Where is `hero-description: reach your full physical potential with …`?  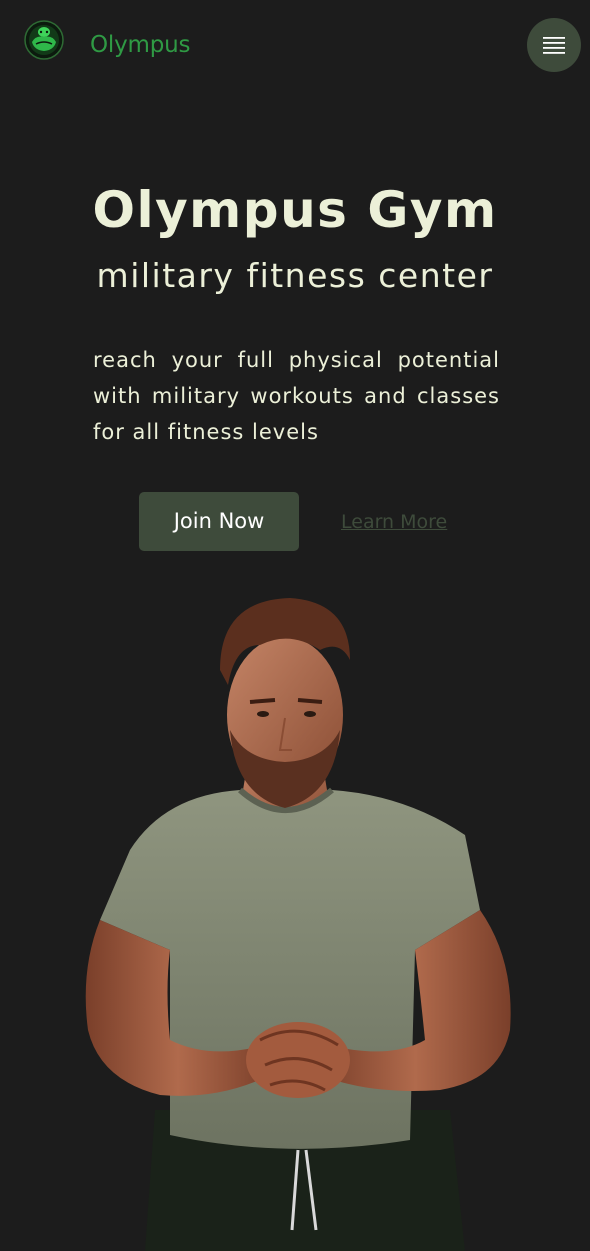 hero-description: reach your full physical potential with … is located at coordinates (296, 396).